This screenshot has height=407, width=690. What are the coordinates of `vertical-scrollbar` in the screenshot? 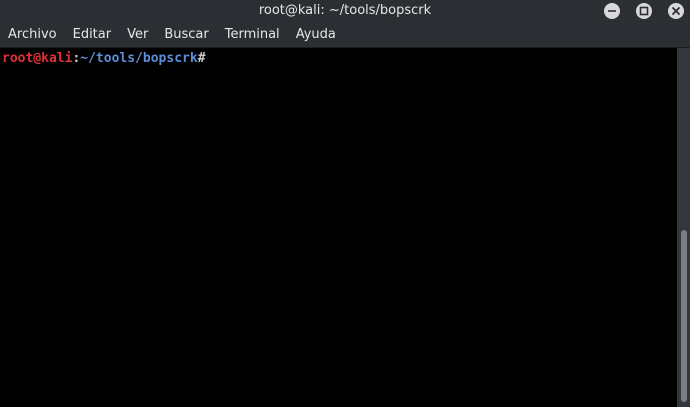 It's located at (683, 227).